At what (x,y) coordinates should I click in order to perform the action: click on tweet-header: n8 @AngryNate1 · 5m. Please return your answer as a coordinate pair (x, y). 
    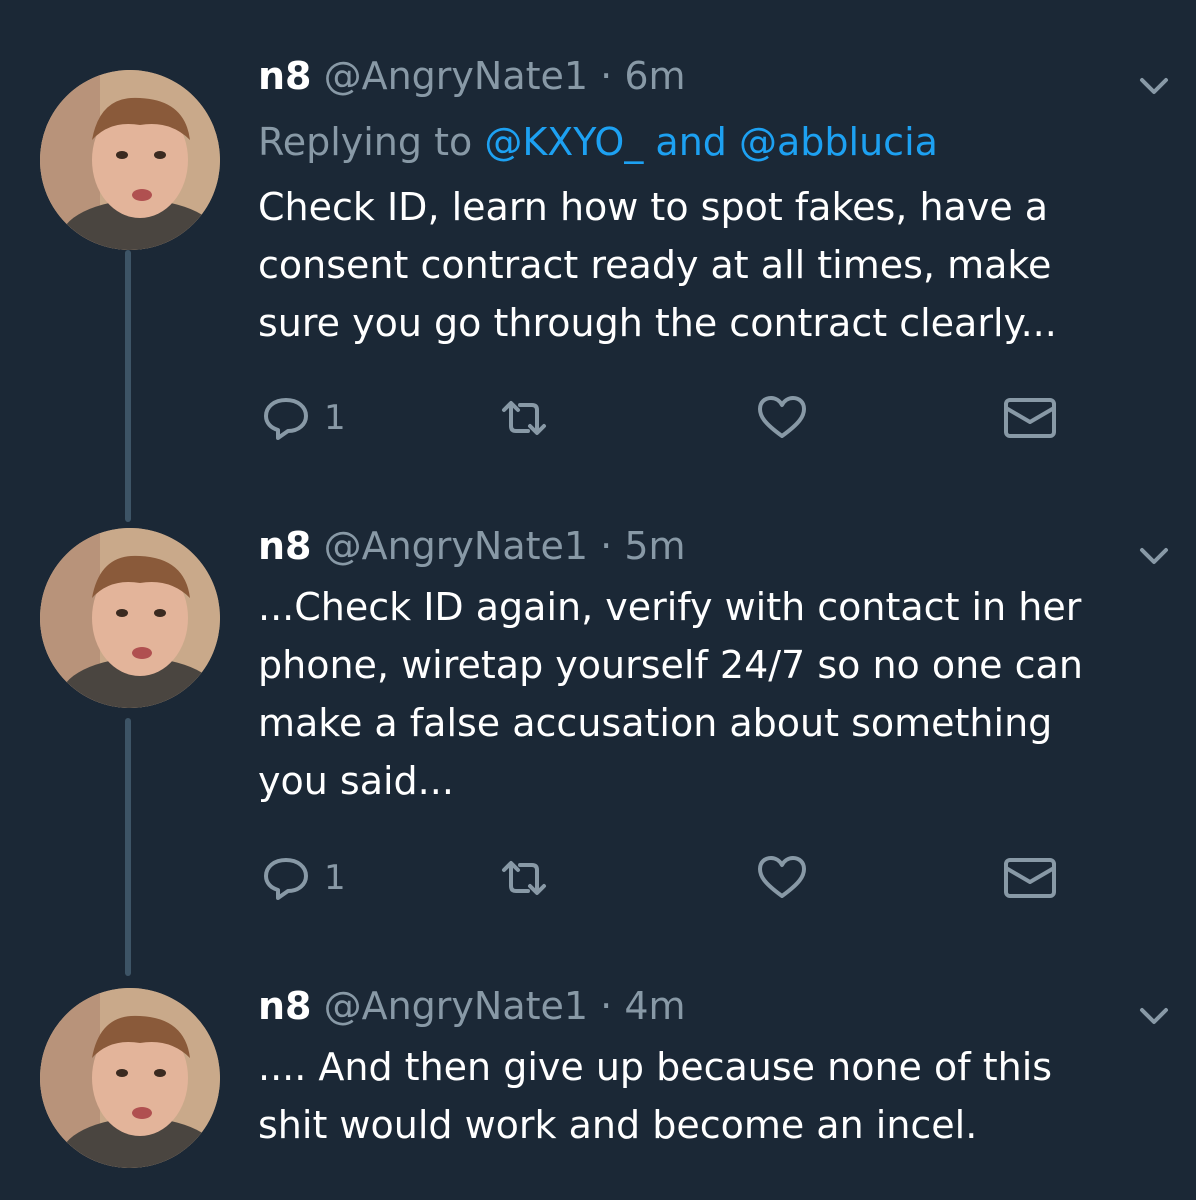
    Looking at the image, I should click on (472, 546).